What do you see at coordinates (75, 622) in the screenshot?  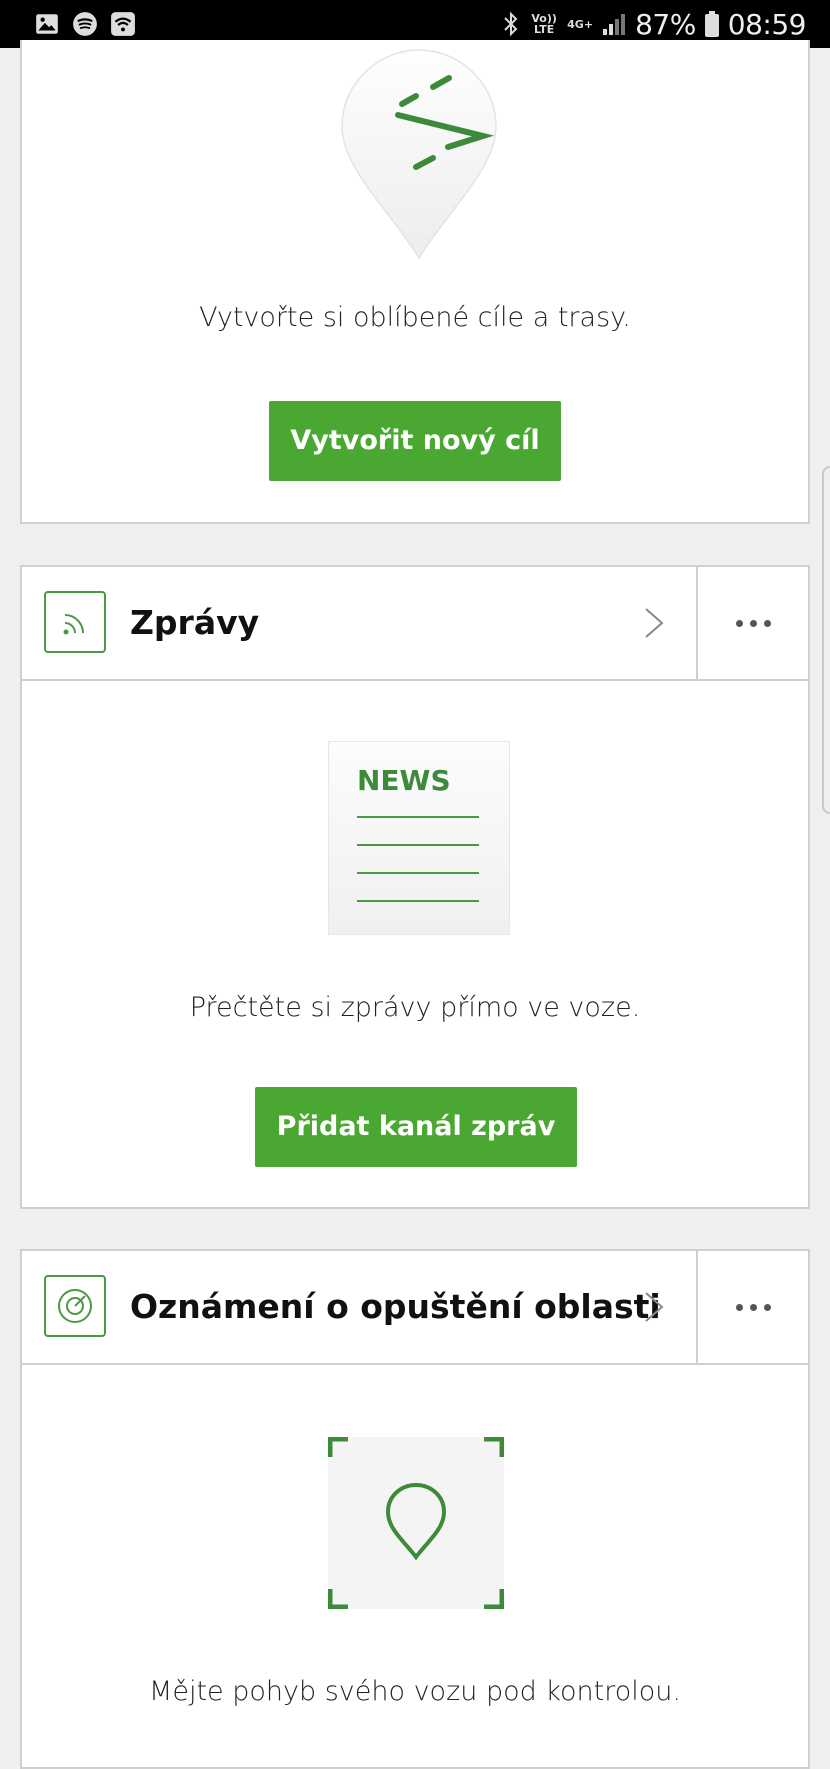 I see `rss-icon` at bounding box center [75, 622].